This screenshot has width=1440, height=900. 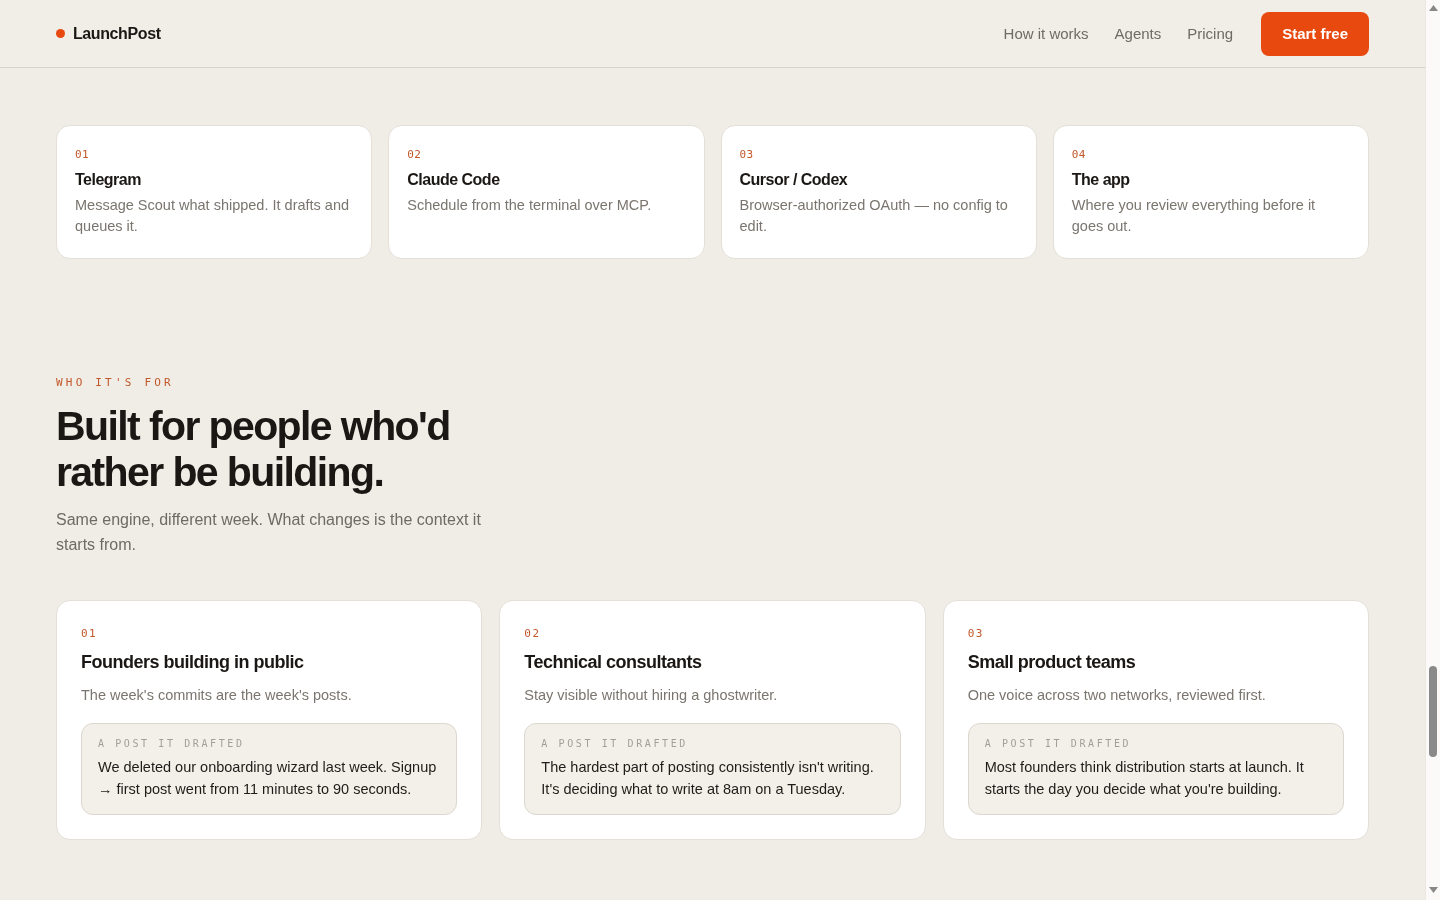 I want to click on section-subtitle: Same engine, different week. What changes is the context it starts from., so click(x=269, y=532).